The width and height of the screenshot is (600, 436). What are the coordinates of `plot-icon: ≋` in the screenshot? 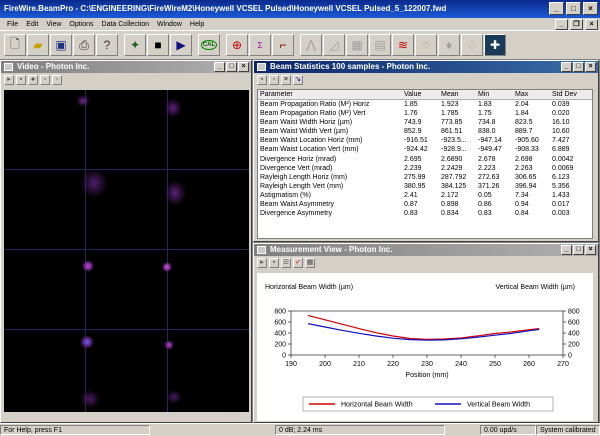 It's located at (403, 45).